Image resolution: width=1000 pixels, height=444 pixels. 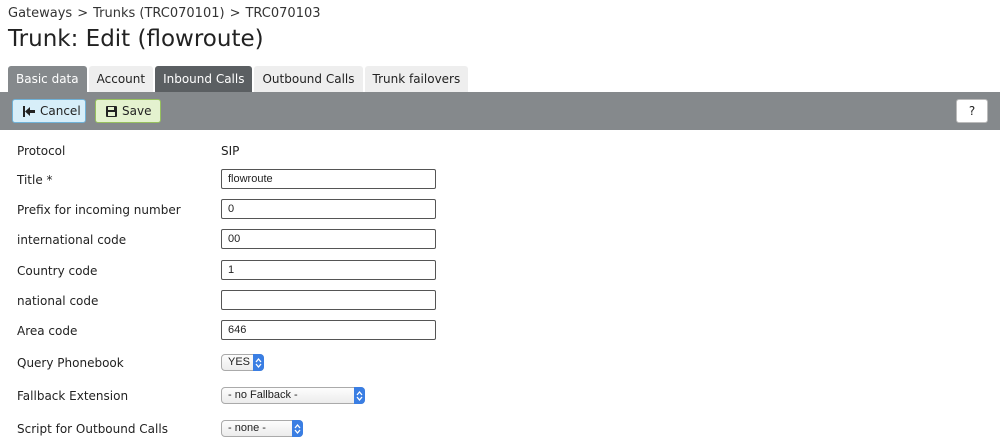 What do you see at coordinates (328, 209) in the screenshot?
I see `prefix-field` at bounding box center [328, 209].